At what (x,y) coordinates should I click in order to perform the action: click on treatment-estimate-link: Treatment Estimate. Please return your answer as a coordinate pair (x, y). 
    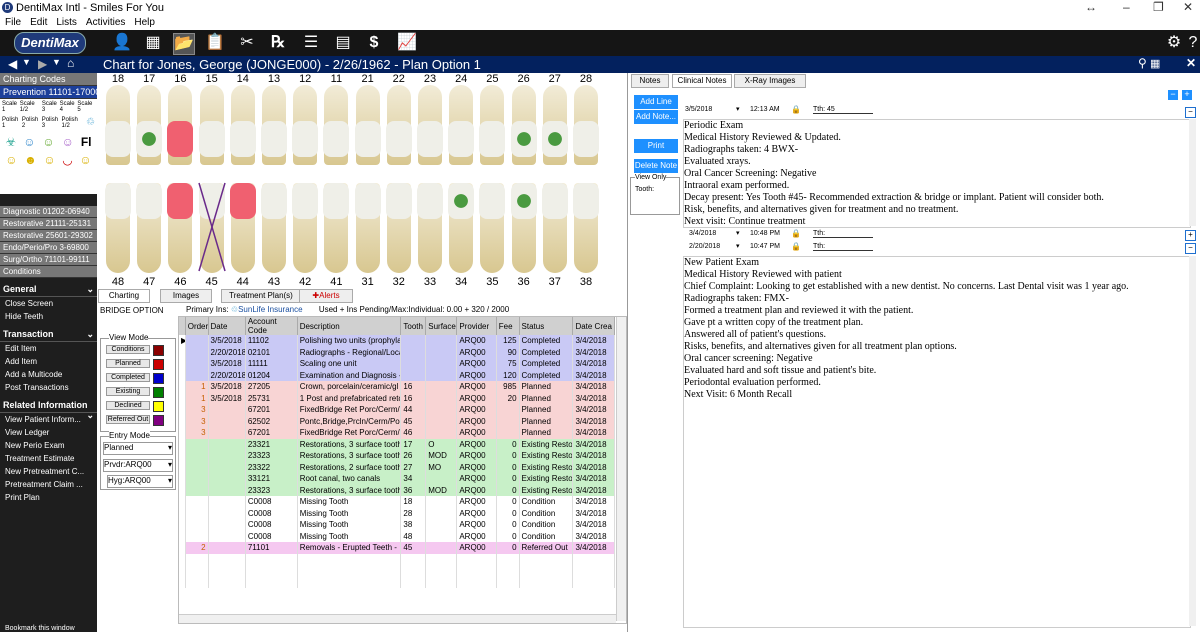
    Looking at the image, I should click on (48, 458).